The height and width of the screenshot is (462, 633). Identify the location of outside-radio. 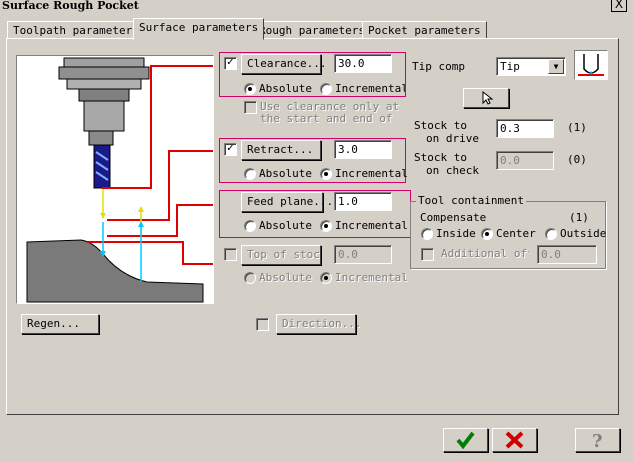
(551, 234).